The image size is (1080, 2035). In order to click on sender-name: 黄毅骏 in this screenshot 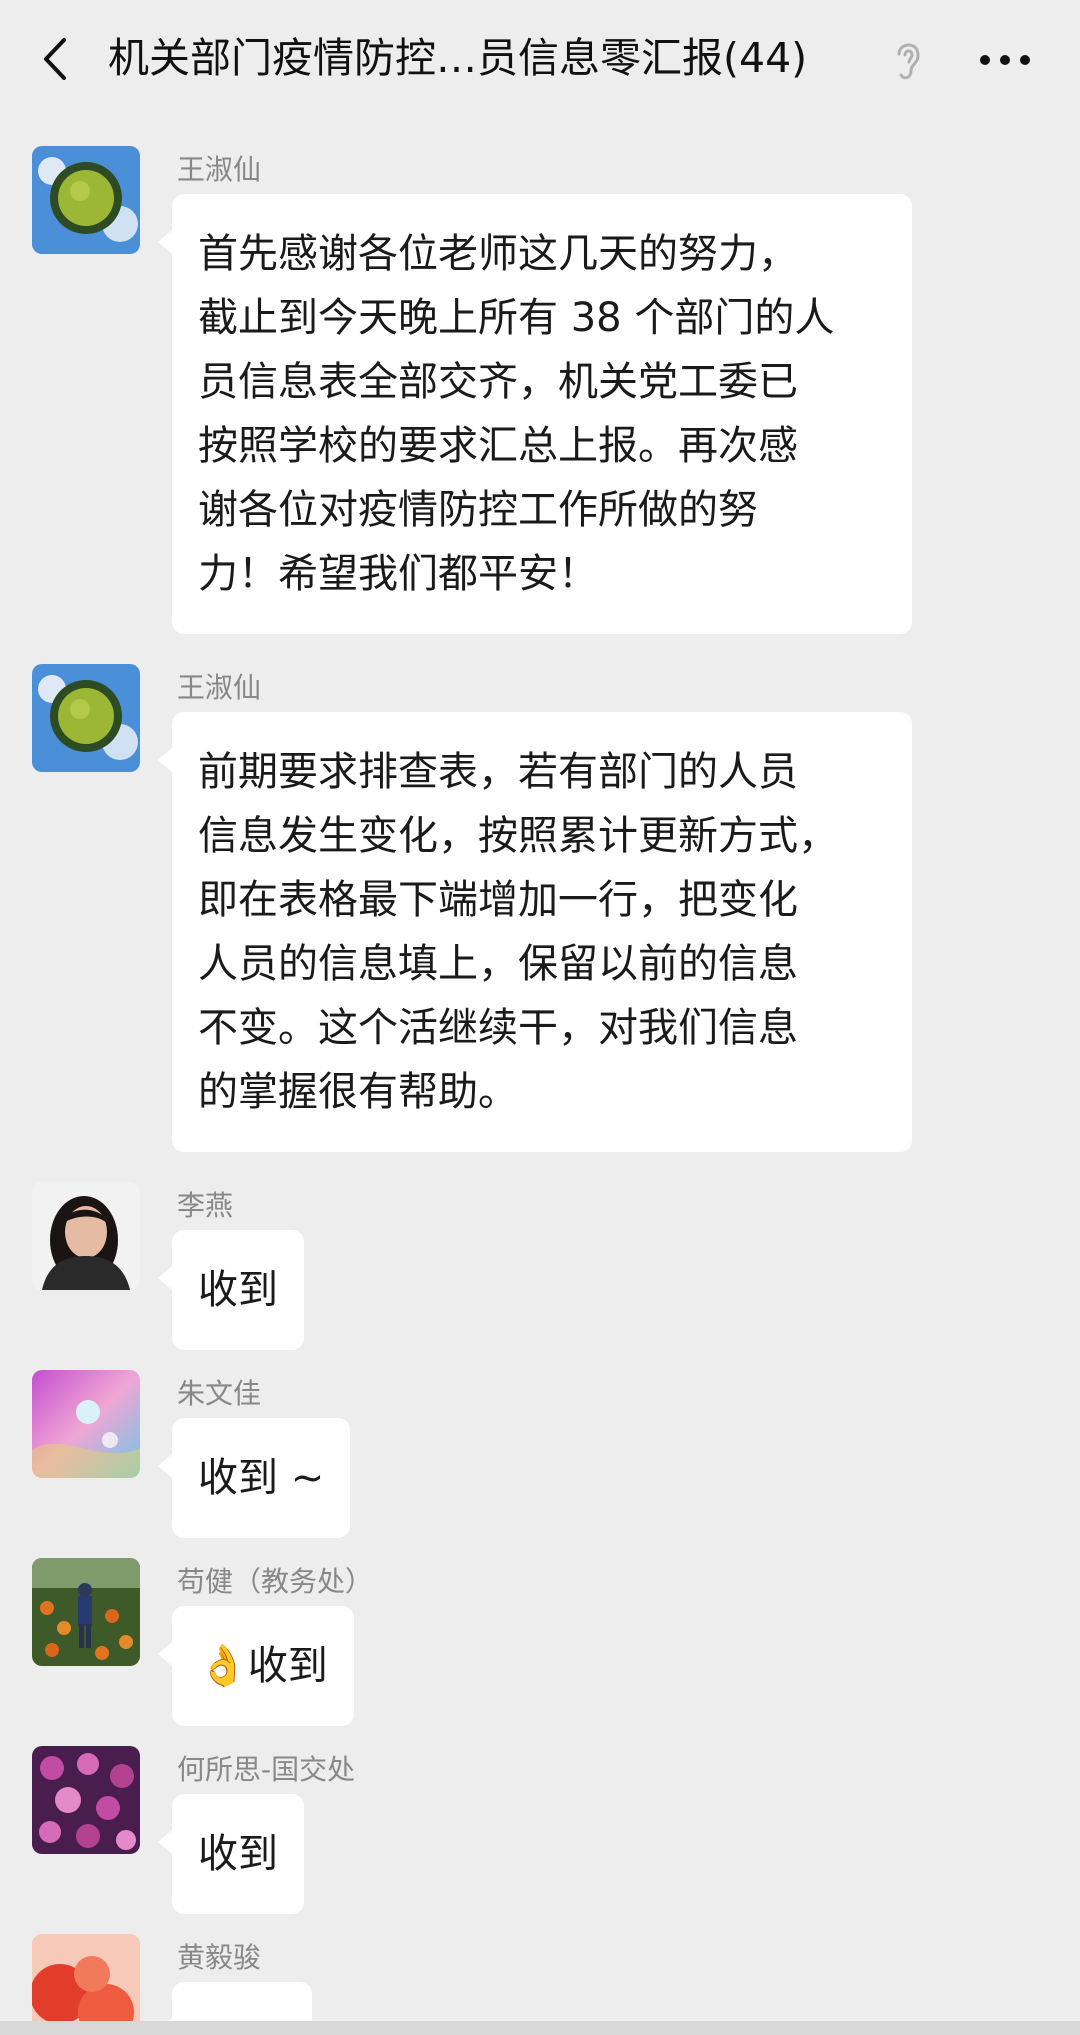, I will do `click(219, 1957)`.